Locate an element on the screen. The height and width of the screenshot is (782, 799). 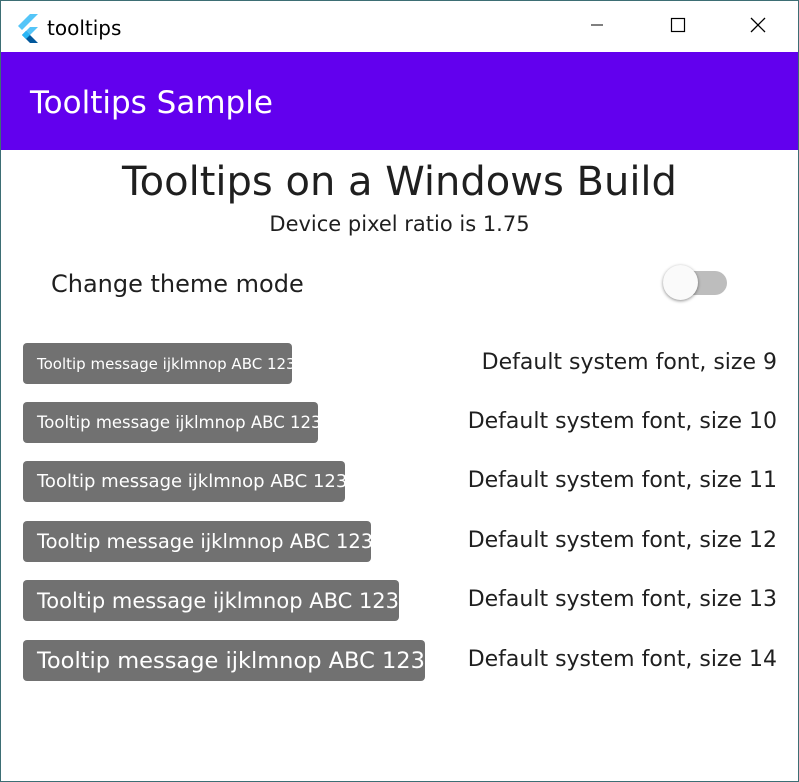
maximize-icon is located at coordinates (678, 27).